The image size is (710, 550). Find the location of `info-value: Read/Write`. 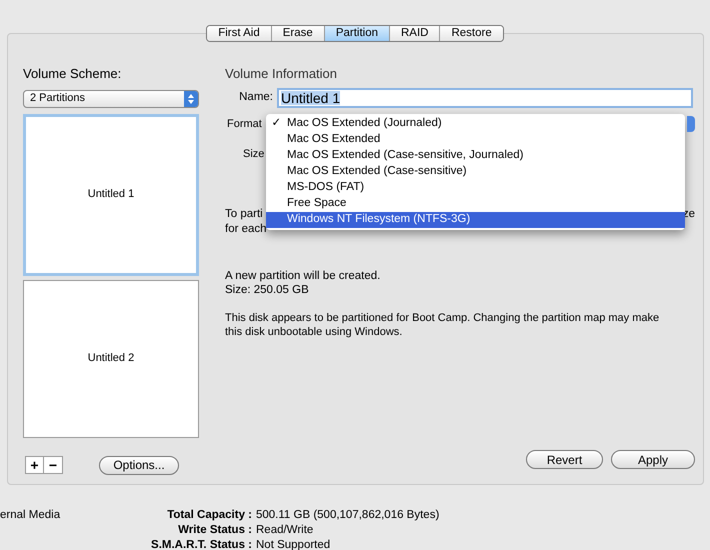

info-value: Read/Write is located at coordinates (285, 530).